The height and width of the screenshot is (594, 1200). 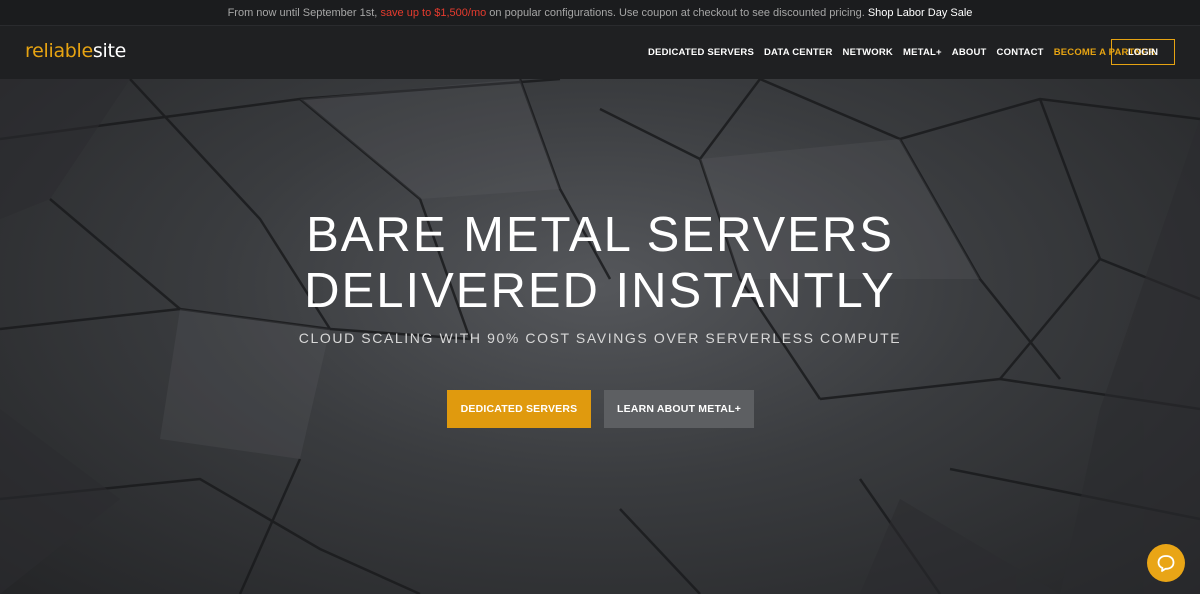 I want to click on nav-network: NETWORK, so click(x=868, y=52).